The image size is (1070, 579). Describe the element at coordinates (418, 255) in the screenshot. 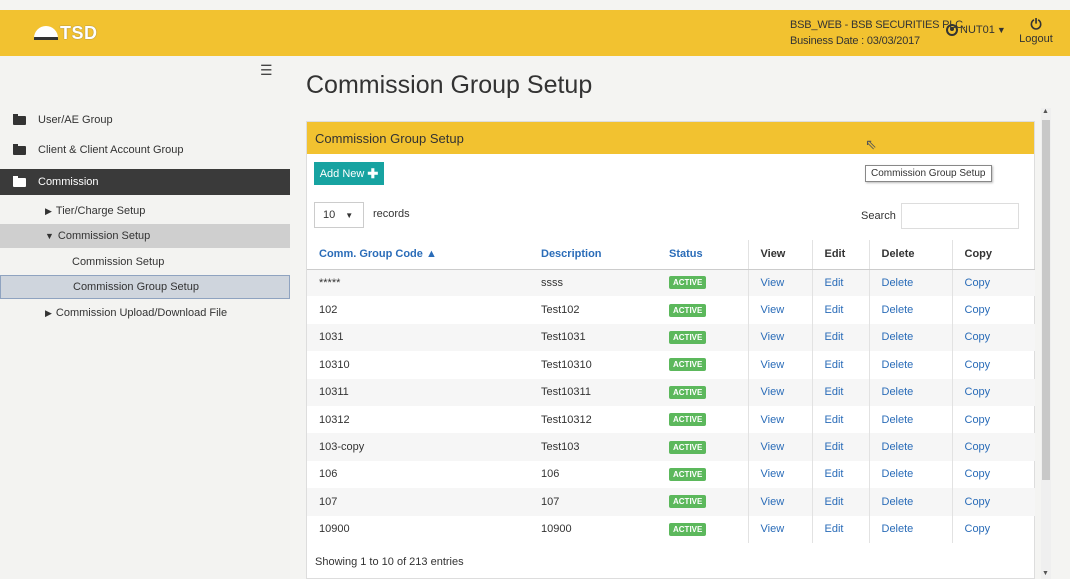

I see `column-header-code: Comm. Group Code ▲` at that location.